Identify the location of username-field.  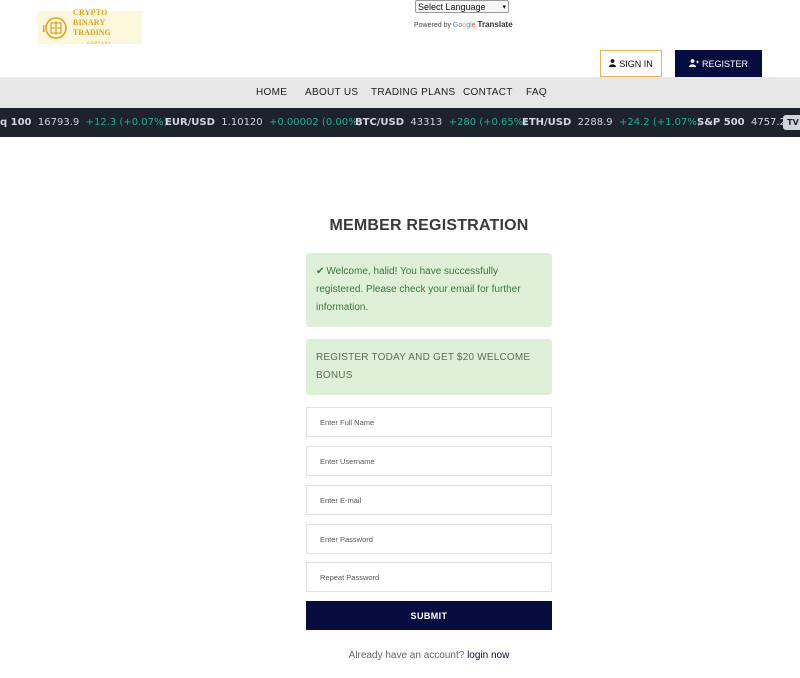
(429, 461).